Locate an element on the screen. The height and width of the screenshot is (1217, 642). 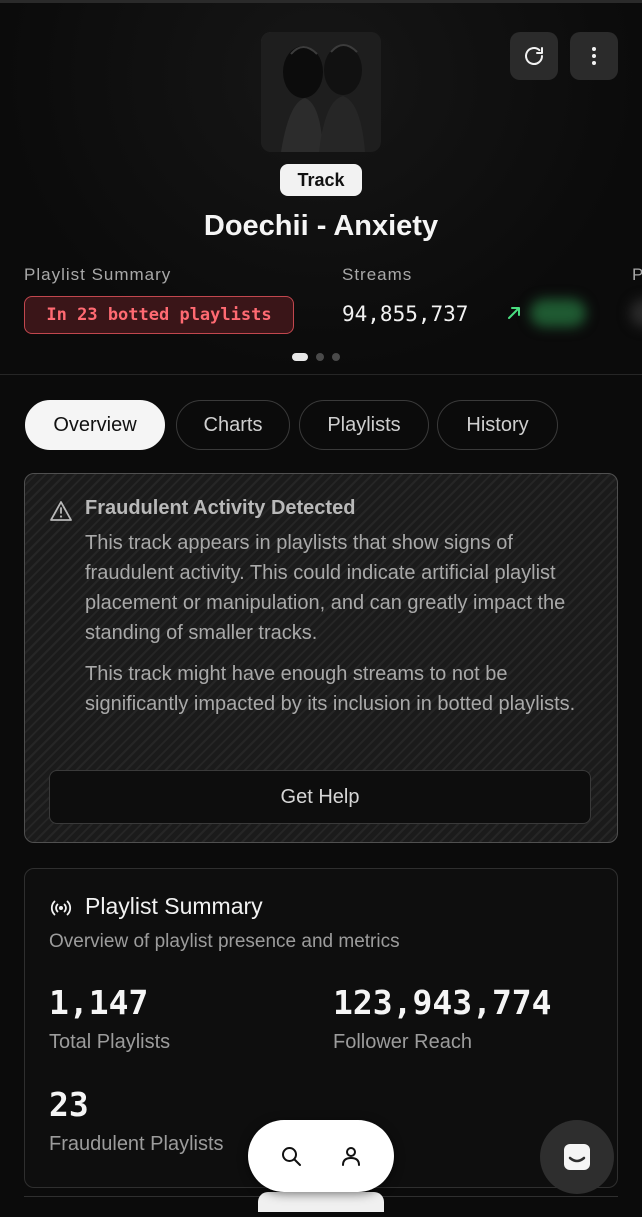
botted-playlists-badge: In 23 botted playlists is located at coordinates (159, 315).